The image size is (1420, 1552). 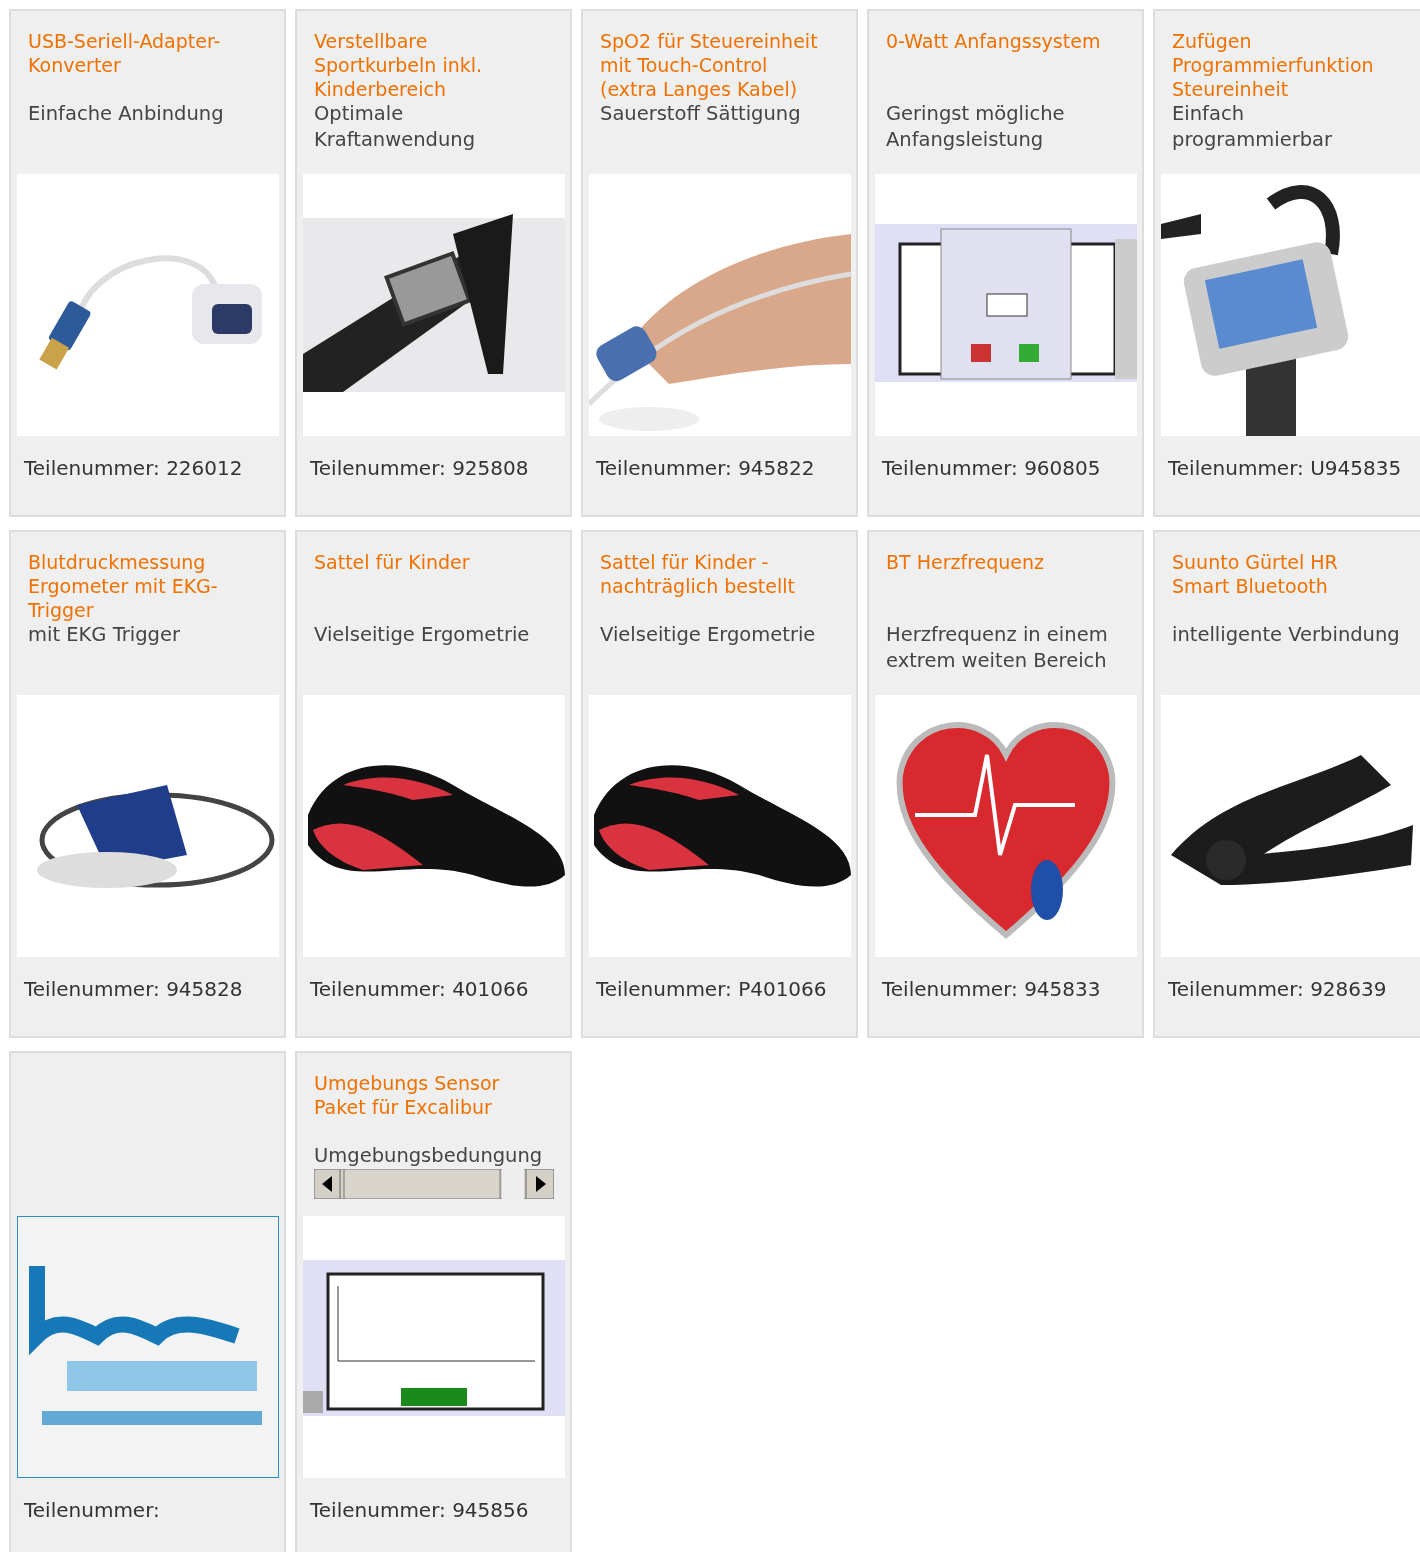 What do you see at coordinates (1285, 468) in the screenshot?
I see `part-number: Teilenummer: U945835` at bounding box center [1285, 468].